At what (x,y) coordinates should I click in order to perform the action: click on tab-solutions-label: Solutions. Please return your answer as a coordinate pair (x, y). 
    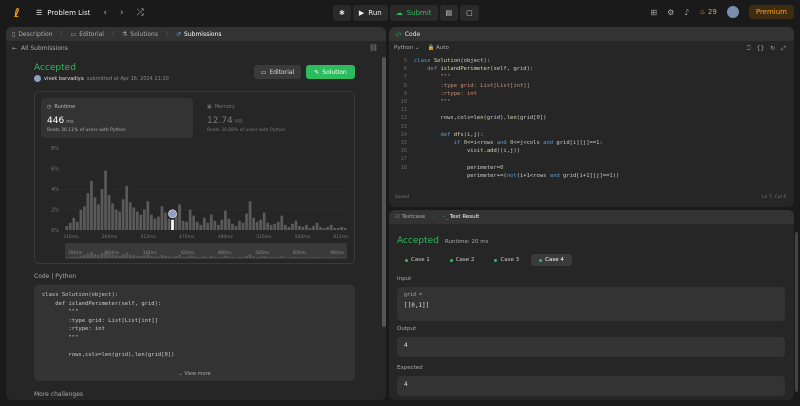
    Looking at the image, I should click on (144, 34).